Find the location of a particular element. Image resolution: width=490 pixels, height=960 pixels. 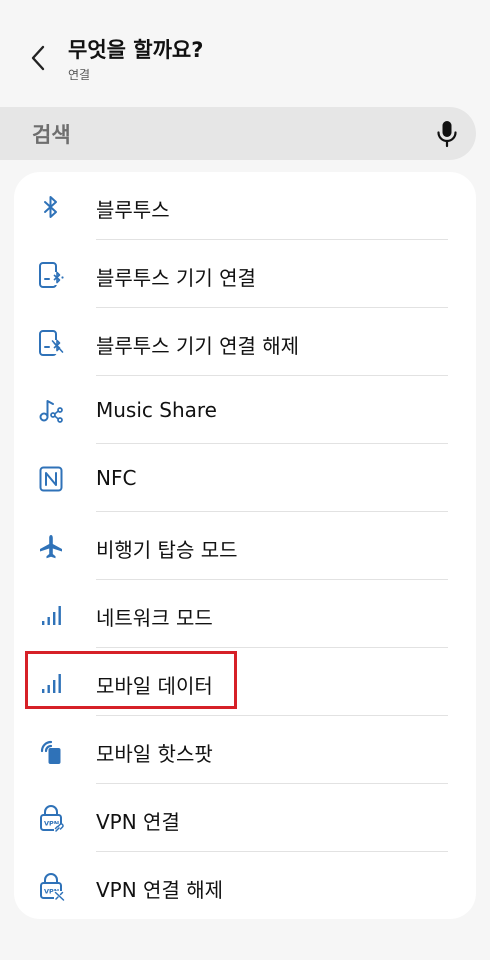

list-item-label: 모바일 데이터 is located at coordinates (154, 686).